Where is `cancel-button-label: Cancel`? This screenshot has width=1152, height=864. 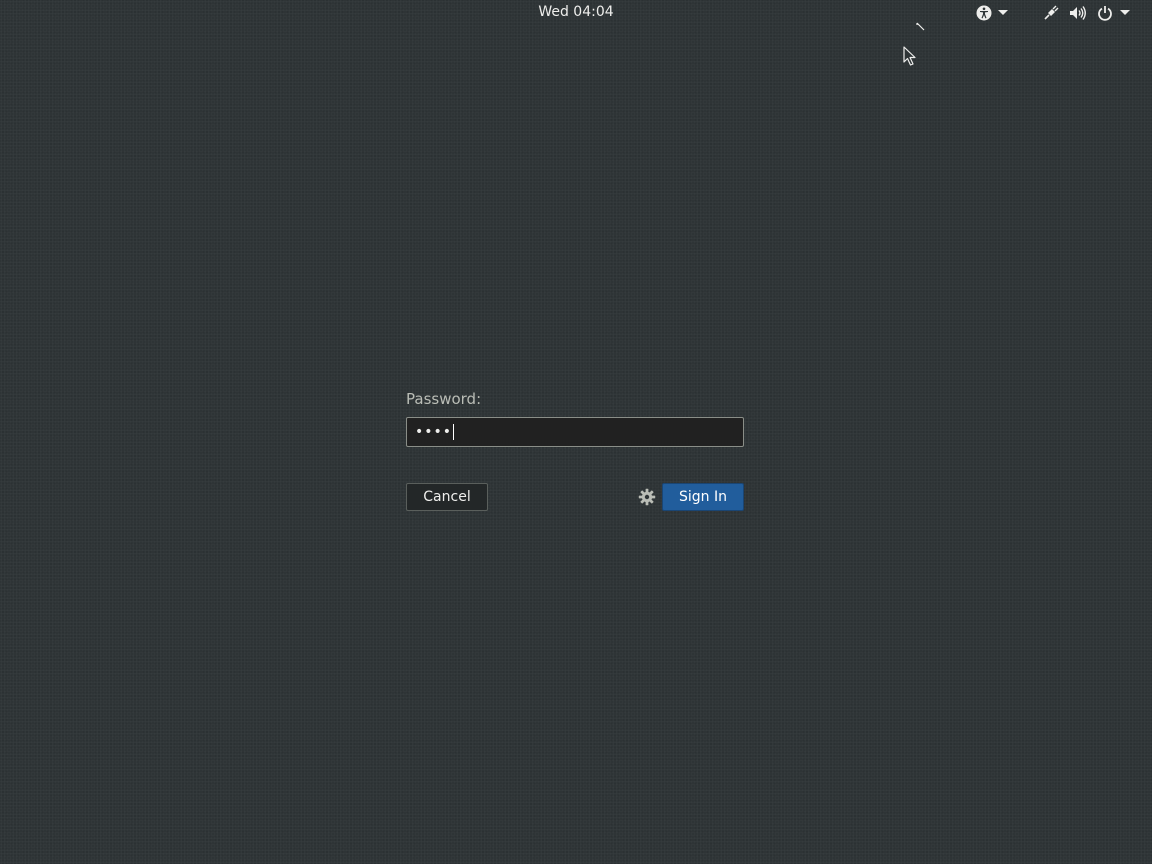
cancel-button-label: Cancel is located at coordinates (447, 497).